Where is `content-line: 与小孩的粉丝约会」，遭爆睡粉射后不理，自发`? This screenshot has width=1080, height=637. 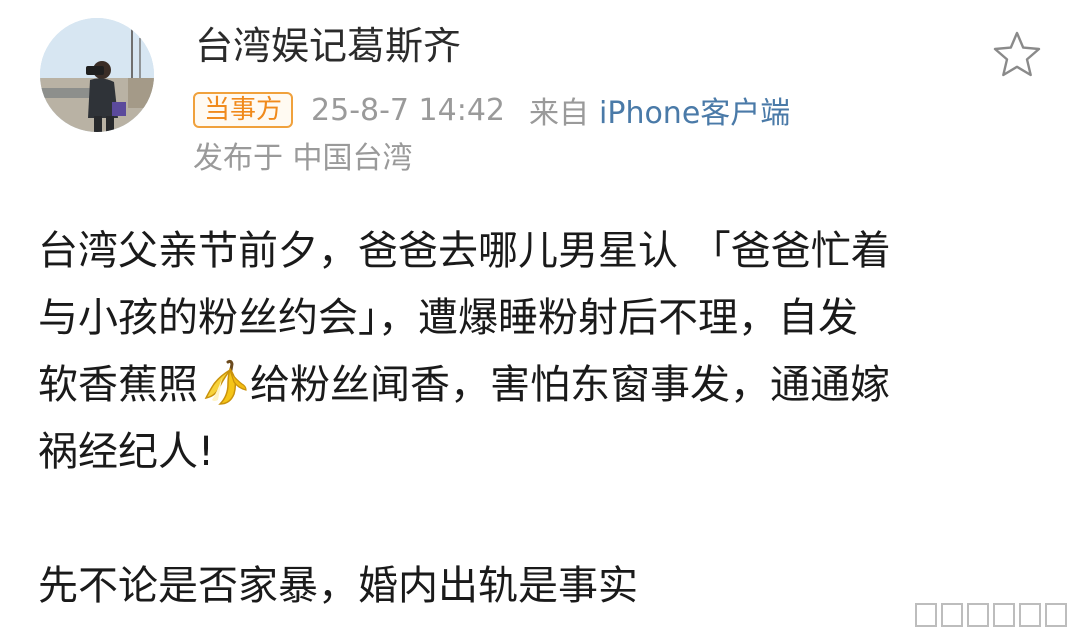
content-line: 与小孩的粉丝约会」，遭爆睡粉射后不理，自发 is located at coordinates (448, 318).